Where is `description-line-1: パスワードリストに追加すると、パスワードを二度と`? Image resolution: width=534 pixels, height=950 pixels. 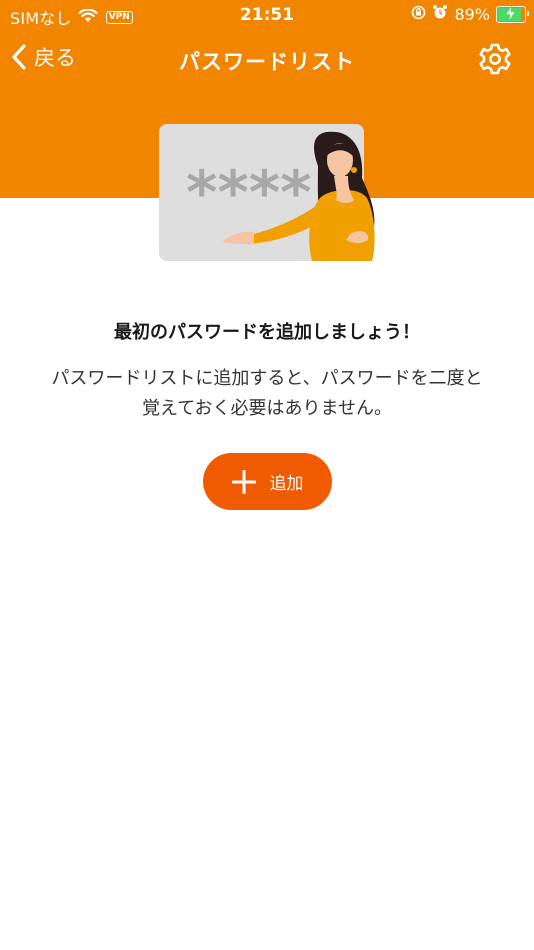 description-line-1: パスワードリストに追加すると、パスワードを二度と is located at coordinates (267, 378).